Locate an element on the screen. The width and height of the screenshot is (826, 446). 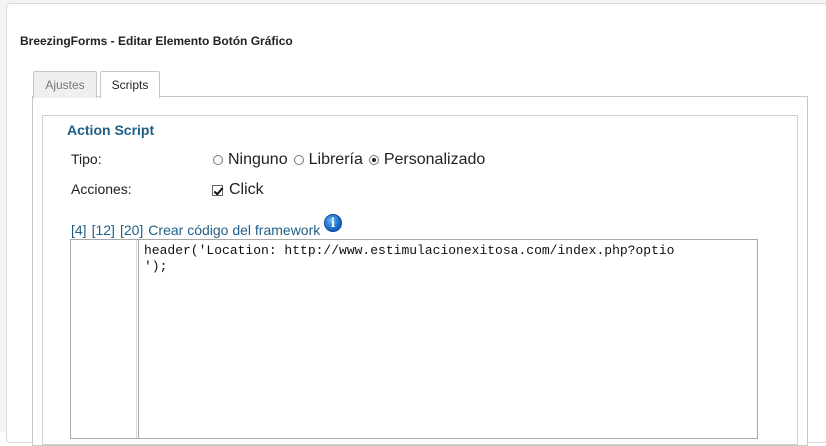
code-line-2: '); is located at coordinates (156, 266).